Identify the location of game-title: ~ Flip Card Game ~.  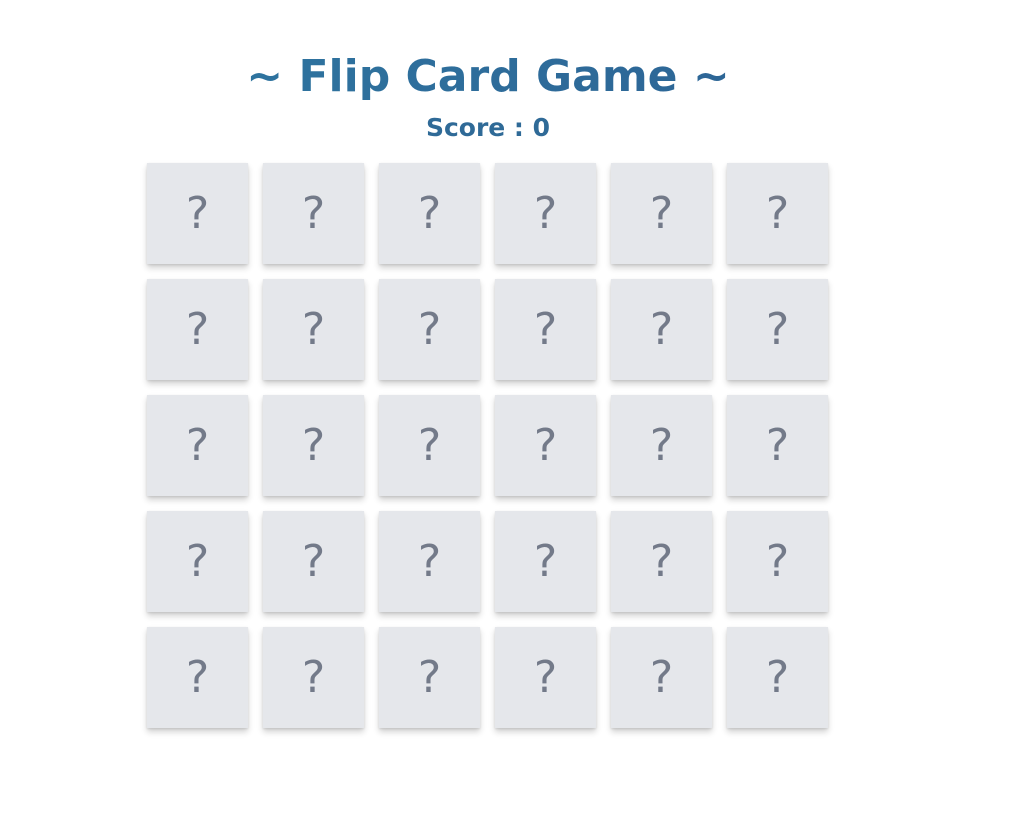
(488, 77).